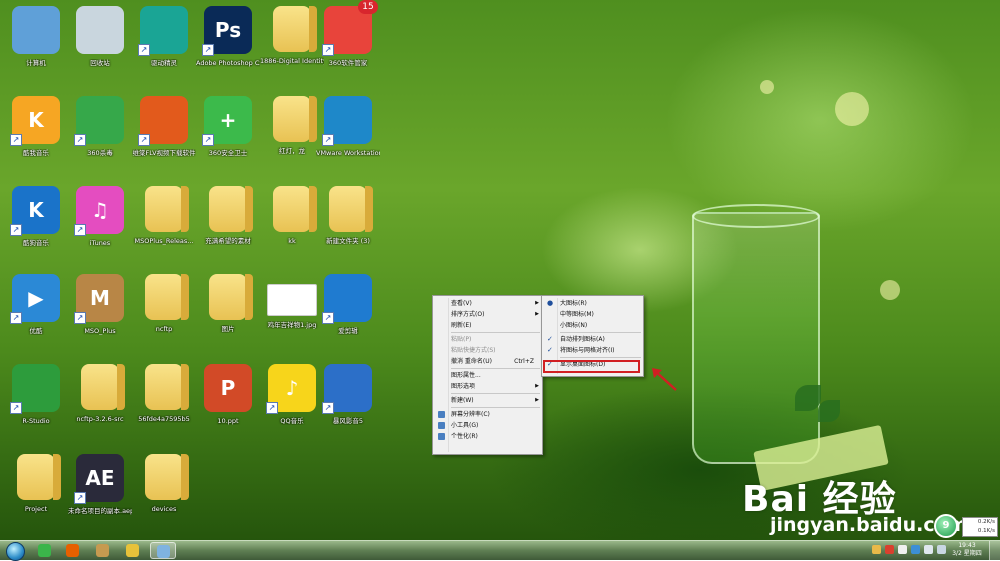  Describe the element at coordinates (487, 350) in the screenshot. I see `menu-item: 粘贴快捷方式(S)` at that location.